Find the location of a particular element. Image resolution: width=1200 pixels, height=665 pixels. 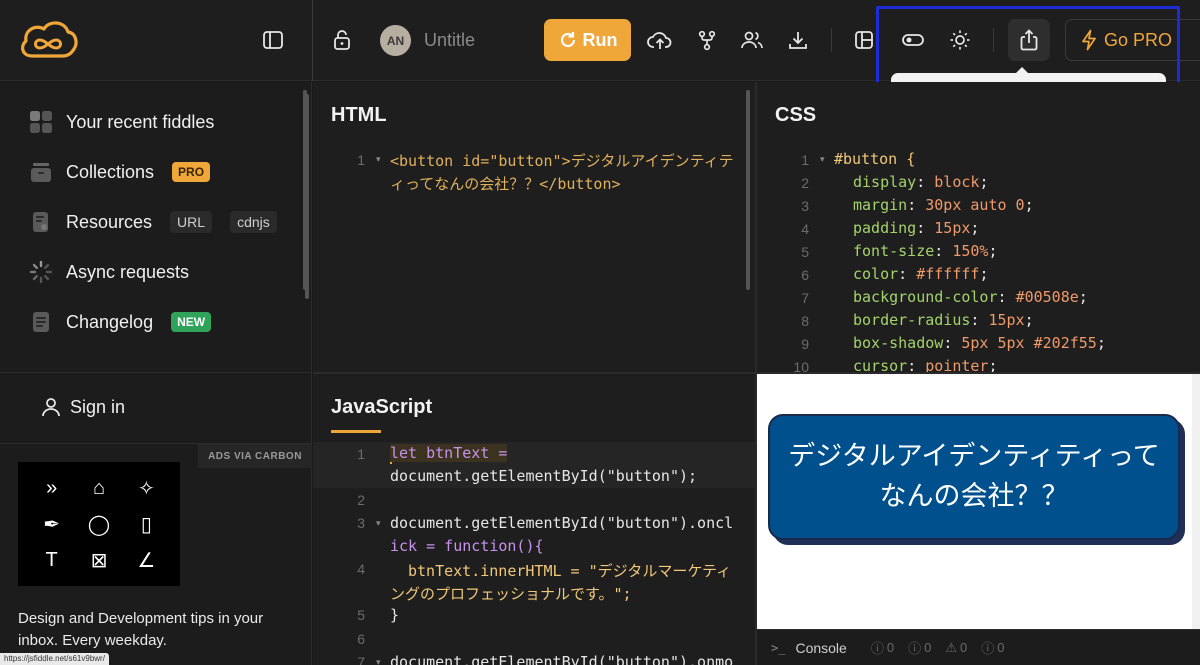

code-line: border-radius: 15px; is located at coordinates (943, 320).